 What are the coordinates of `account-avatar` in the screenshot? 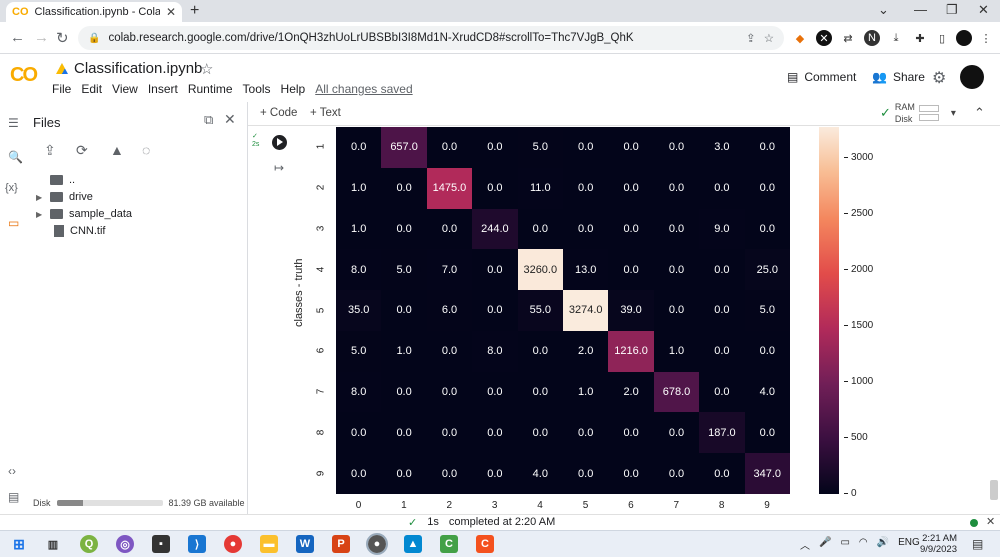 It's located at (972, 77).